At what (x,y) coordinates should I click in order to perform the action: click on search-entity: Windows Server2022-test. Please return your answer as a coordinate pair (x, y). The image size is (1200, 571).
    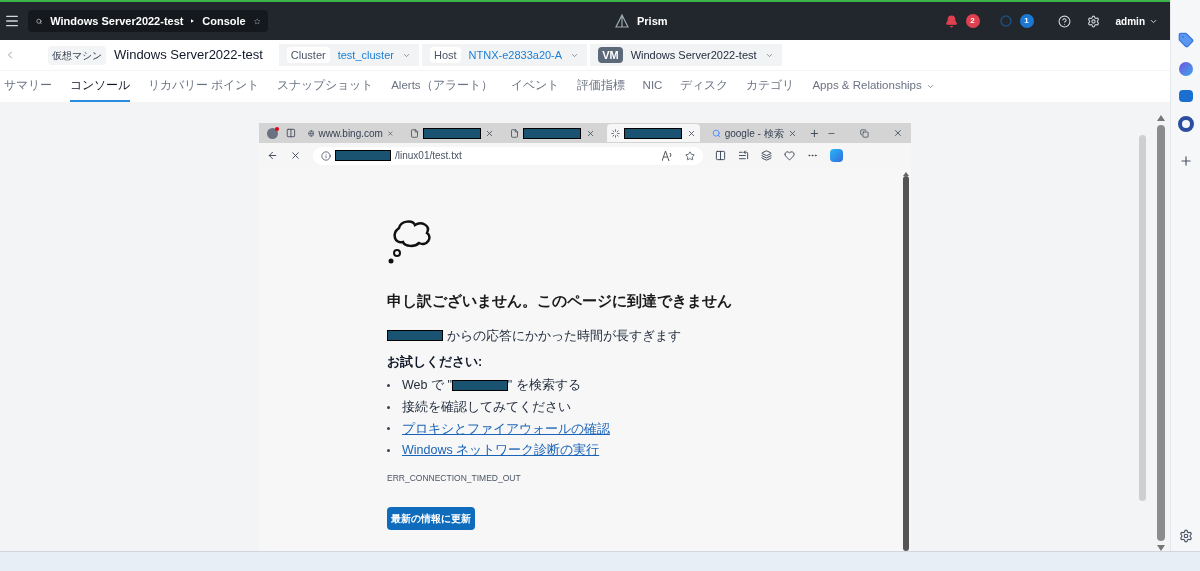
    Looking at the image, I should click on (117, 21).